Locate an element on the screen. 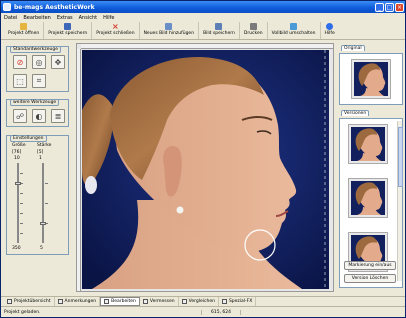 The height and width of the screenshot is (318, 406). crop-tool-icon: ⌗ is located at coordinates (39, 81).